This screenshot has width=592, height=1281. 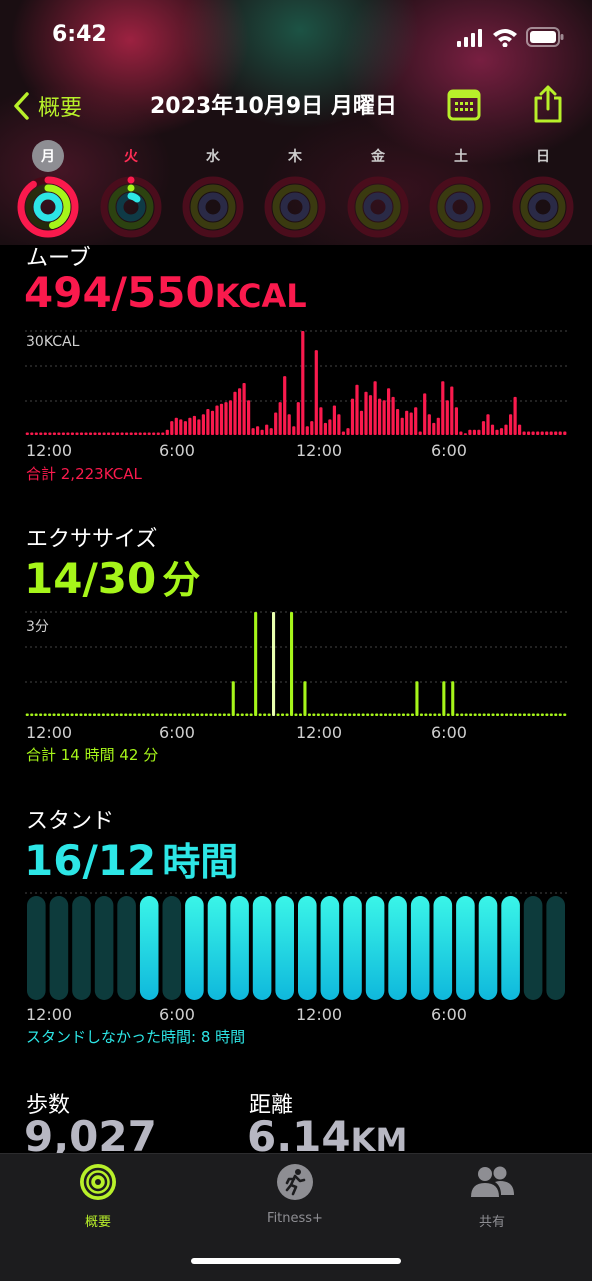 What do you see at coordinates (131, 207) in the screenshot?
I see `activity-rings-tue` at bounding box center [131, 207].